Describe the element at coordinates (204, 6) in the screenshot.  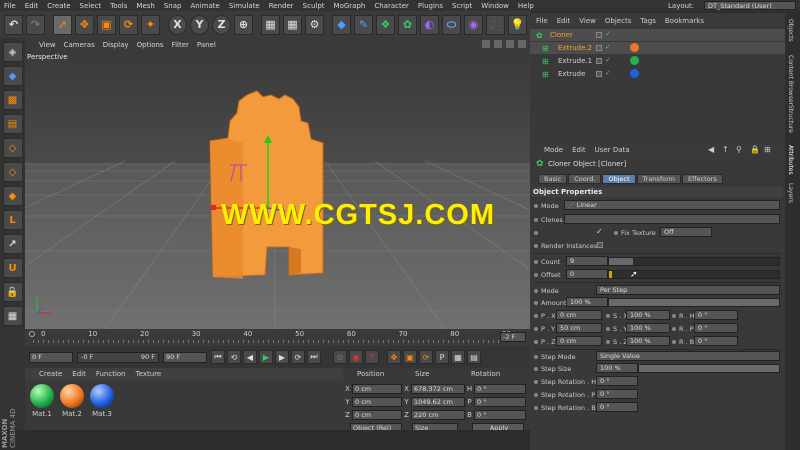
I see `menu-animate: Animate` at that location.